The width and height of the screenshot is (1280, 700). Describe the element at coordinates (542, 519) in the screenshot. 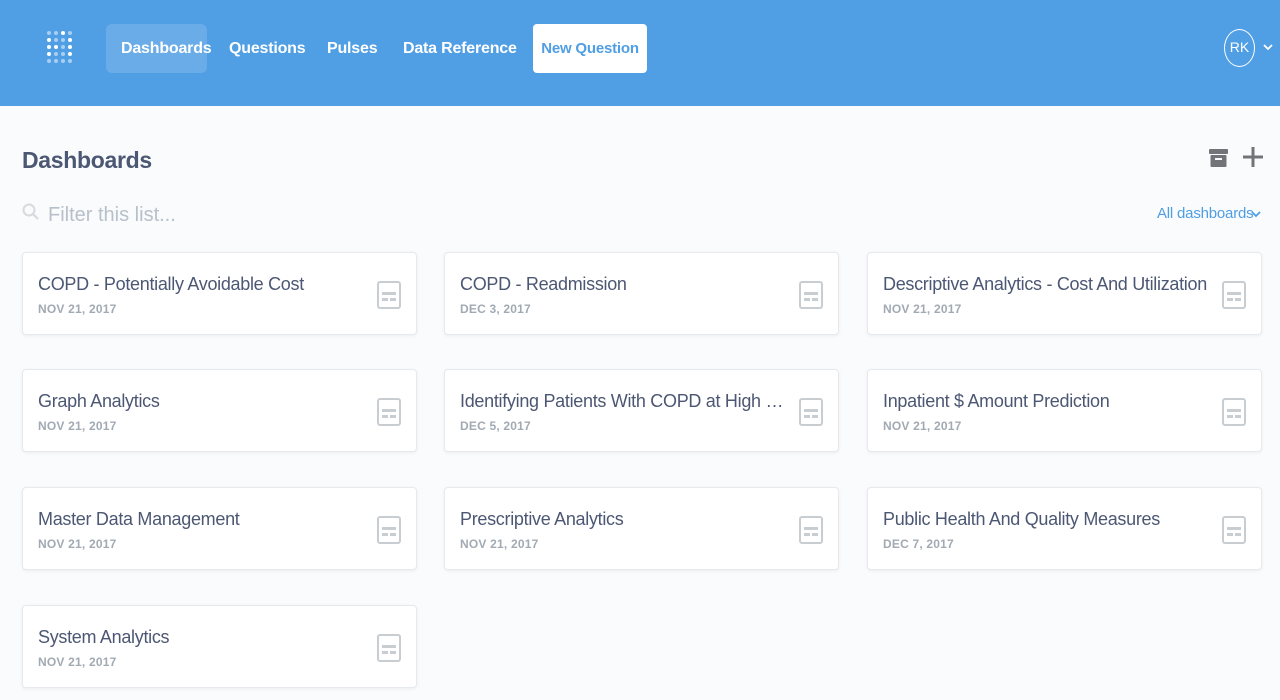

I see `dashboard-title: Prescriptive Analytics` at that location.